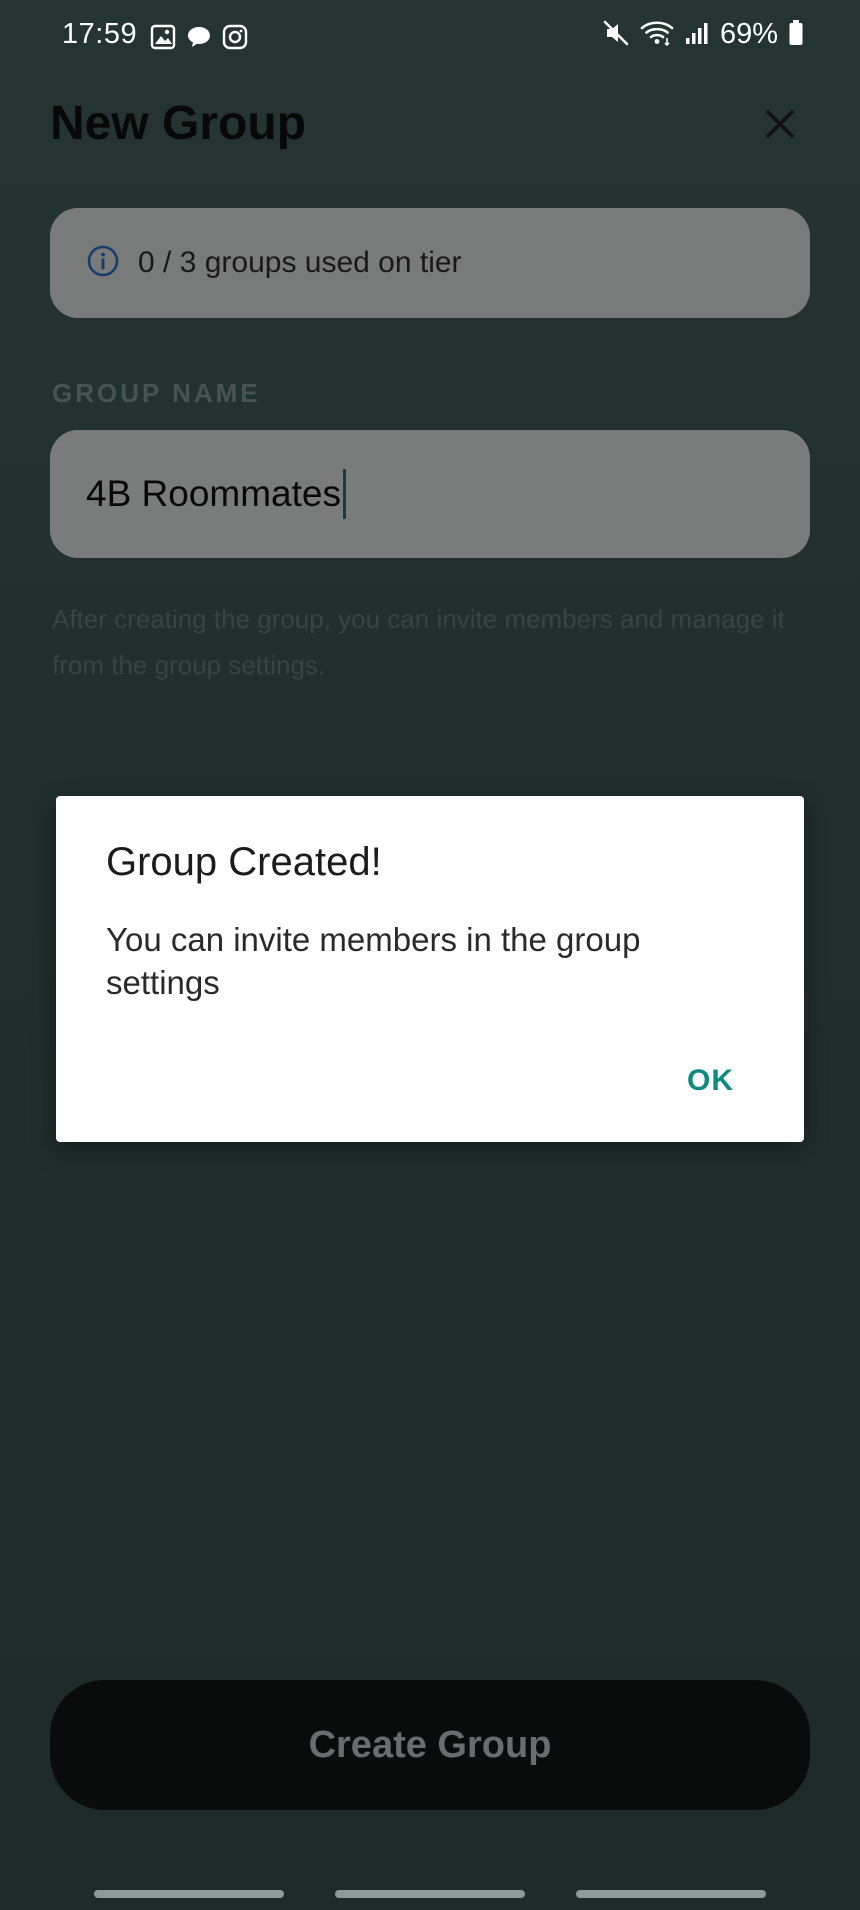 This screenshot has height=1910, width=860. I want to click on ok-button: OK, so click(710, 1081).